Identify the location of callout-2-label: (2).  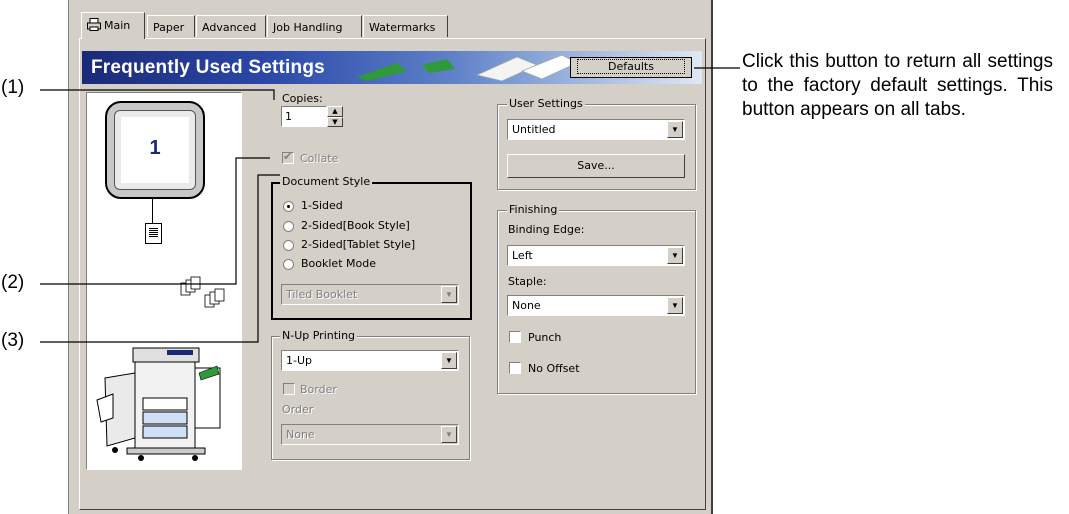
(13, 282).